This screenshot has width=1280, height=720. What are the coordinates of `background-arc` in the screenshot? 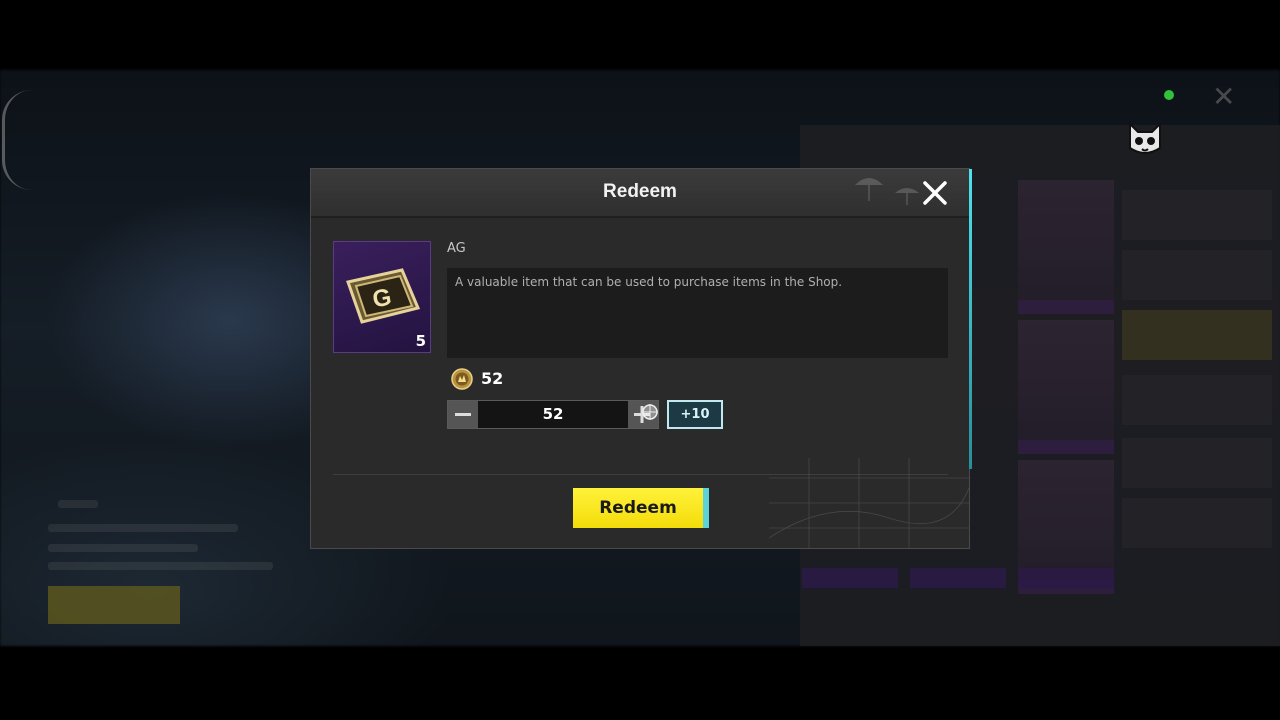 It's located at (18, 140).